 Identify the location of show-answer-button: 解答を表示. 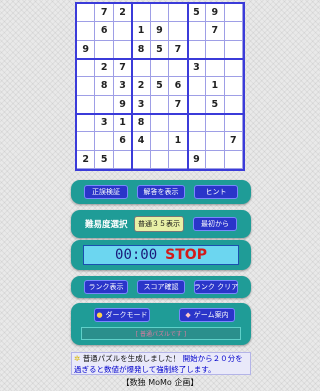
(161, 192).